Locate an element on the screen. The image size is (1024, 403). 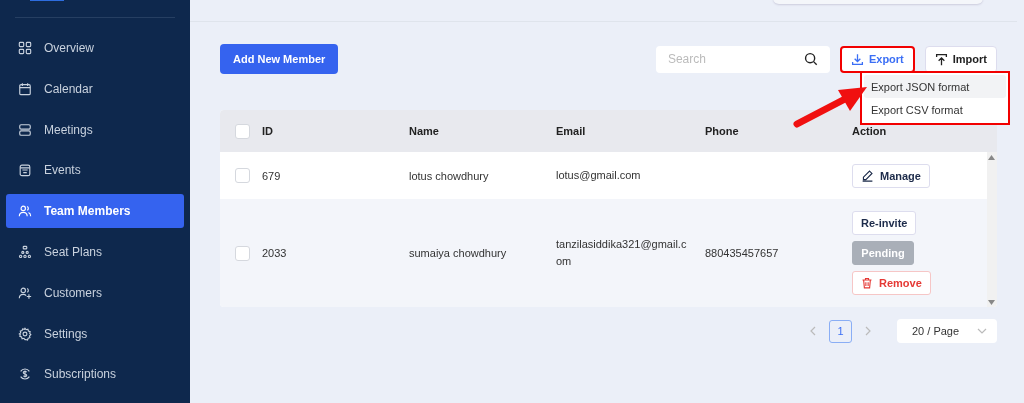
sidebar-item: Calendar is located at coordinates (95, 88).